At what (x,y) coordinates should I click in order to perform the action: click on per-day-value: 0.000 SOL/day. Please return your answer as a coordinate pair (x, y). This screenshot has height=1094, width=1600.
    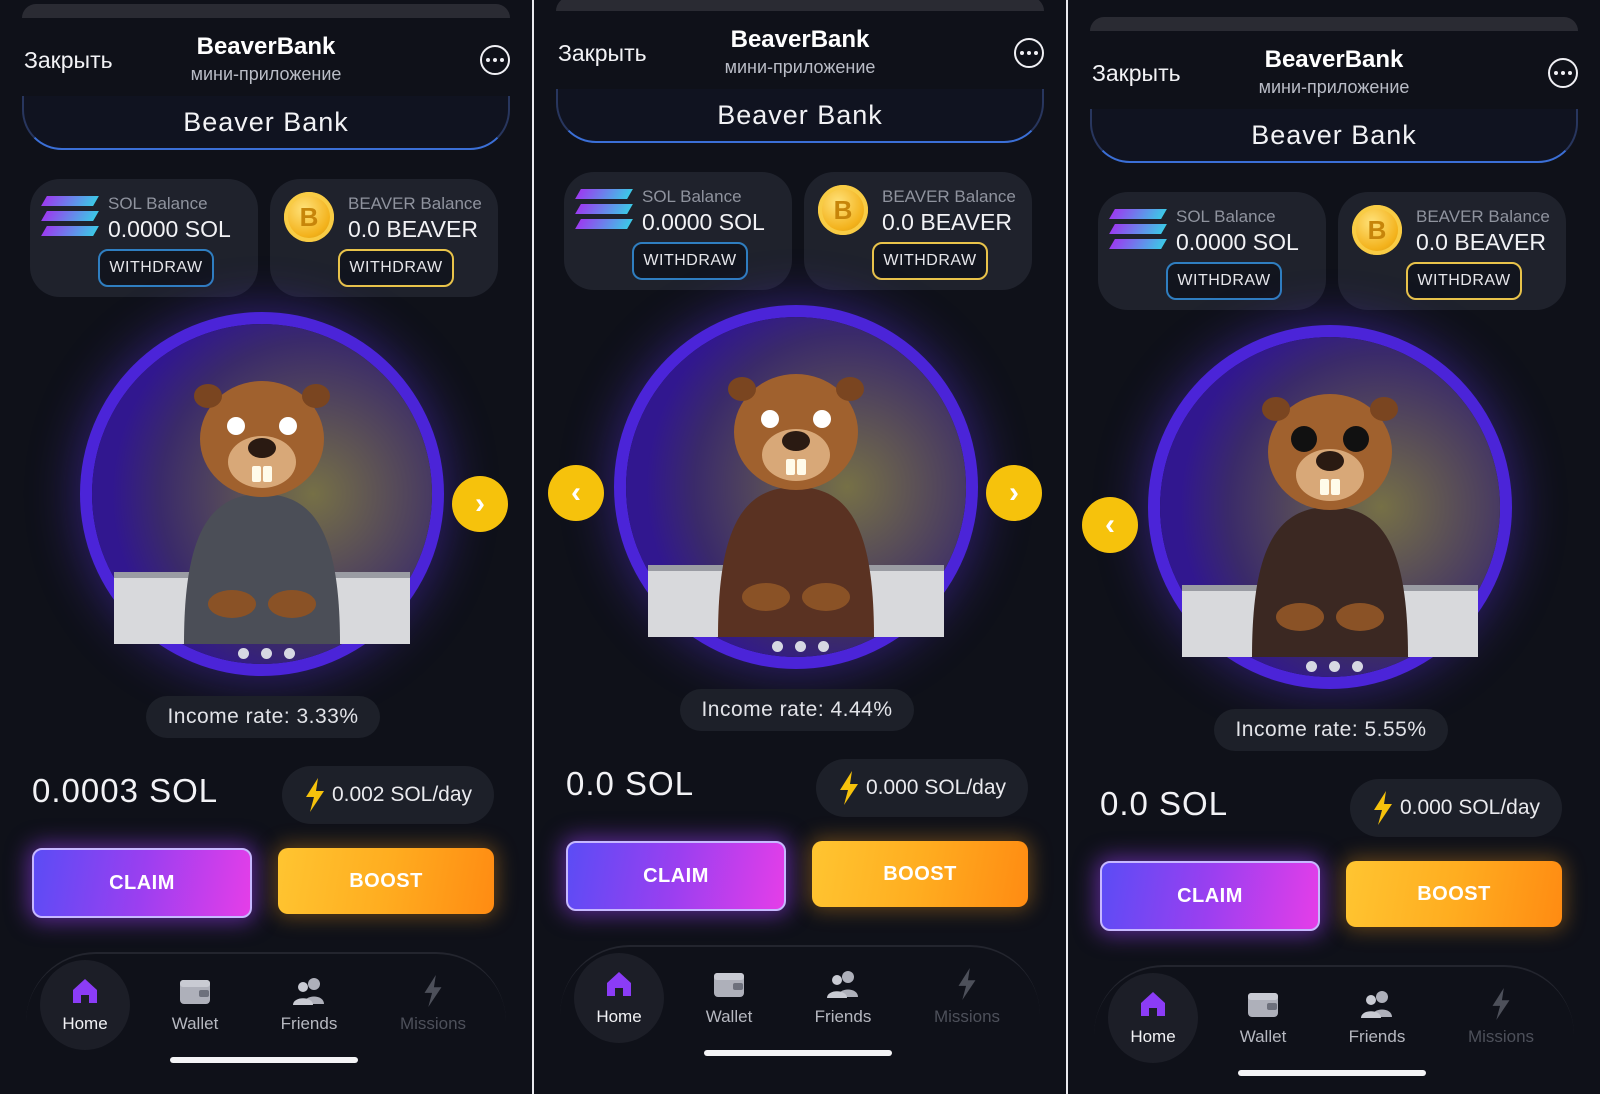
    Looking at the image, I should click on (936, 787).